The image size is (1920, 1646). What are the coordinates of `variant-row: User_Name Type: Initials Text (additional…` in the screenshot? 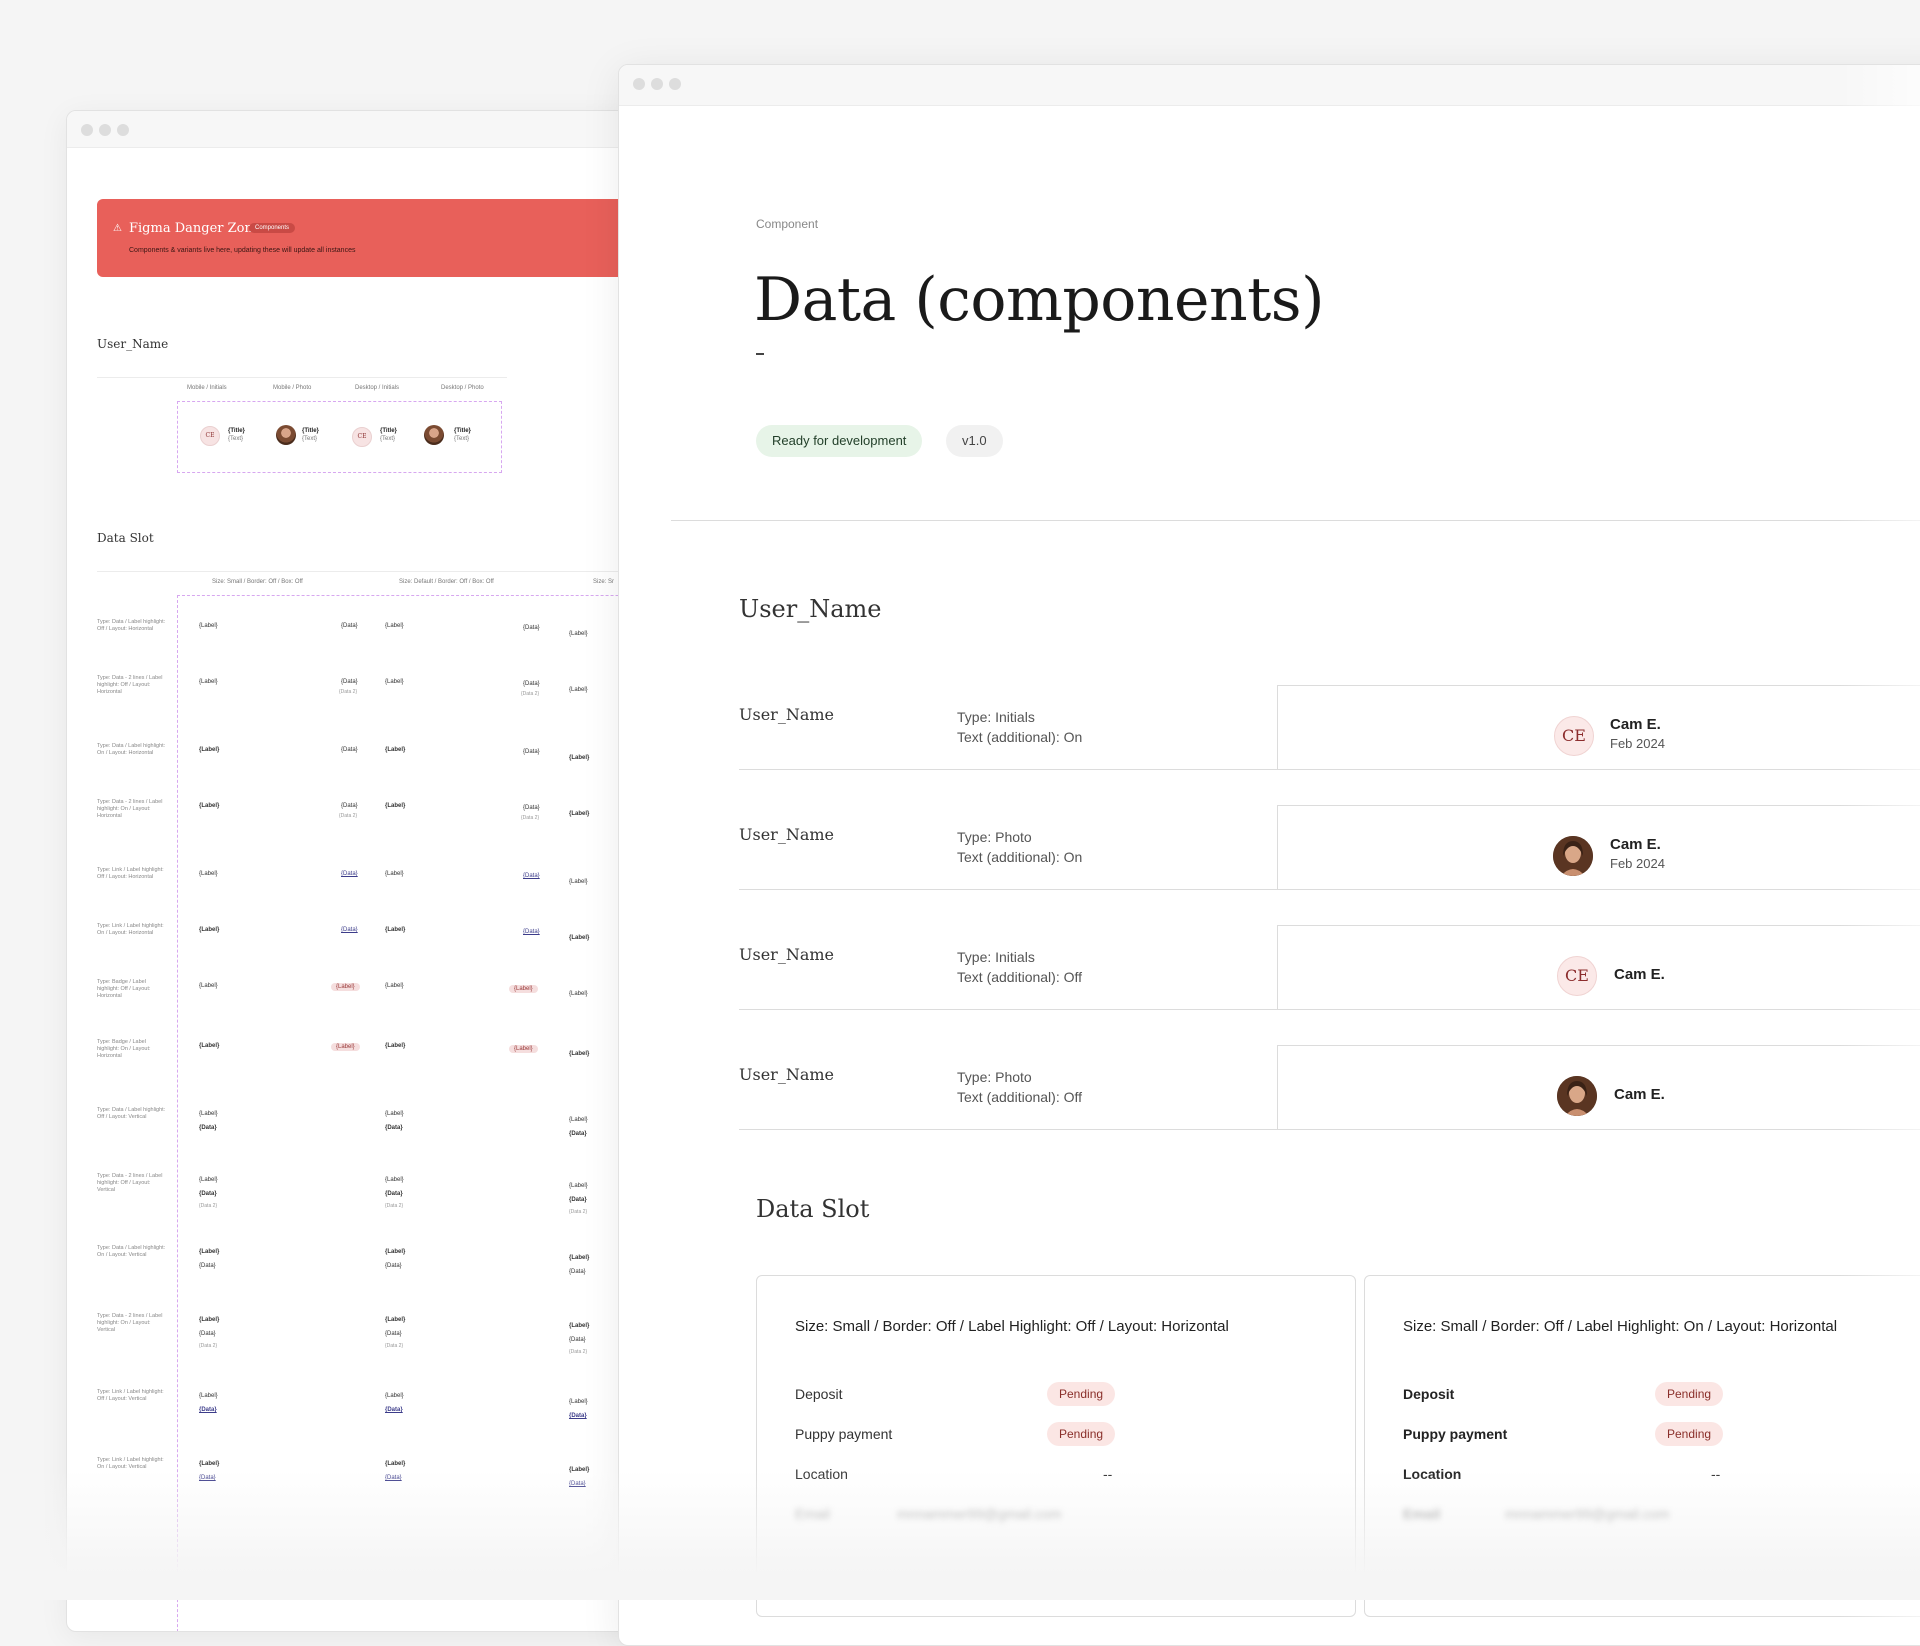 It's located at (1329, 719).